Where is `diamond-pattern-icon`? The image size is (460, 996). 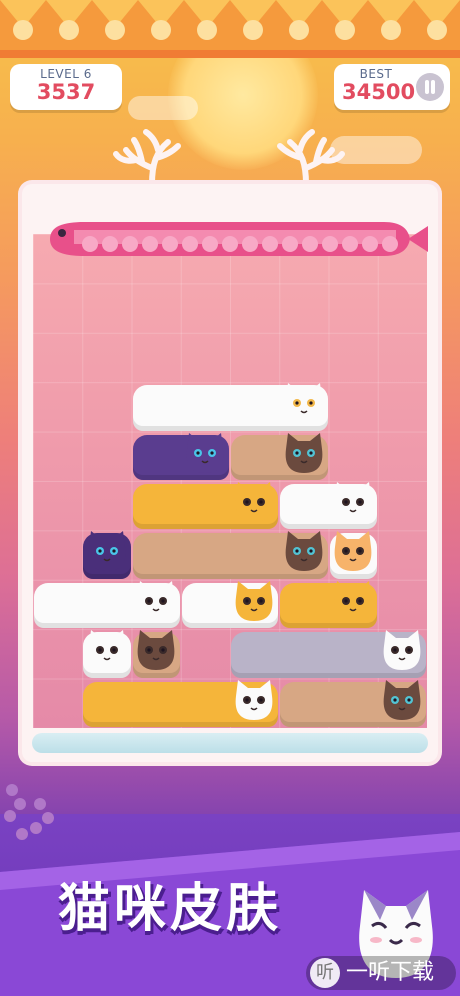 diamond-pattern-icon is located at coordinates (230, 29).